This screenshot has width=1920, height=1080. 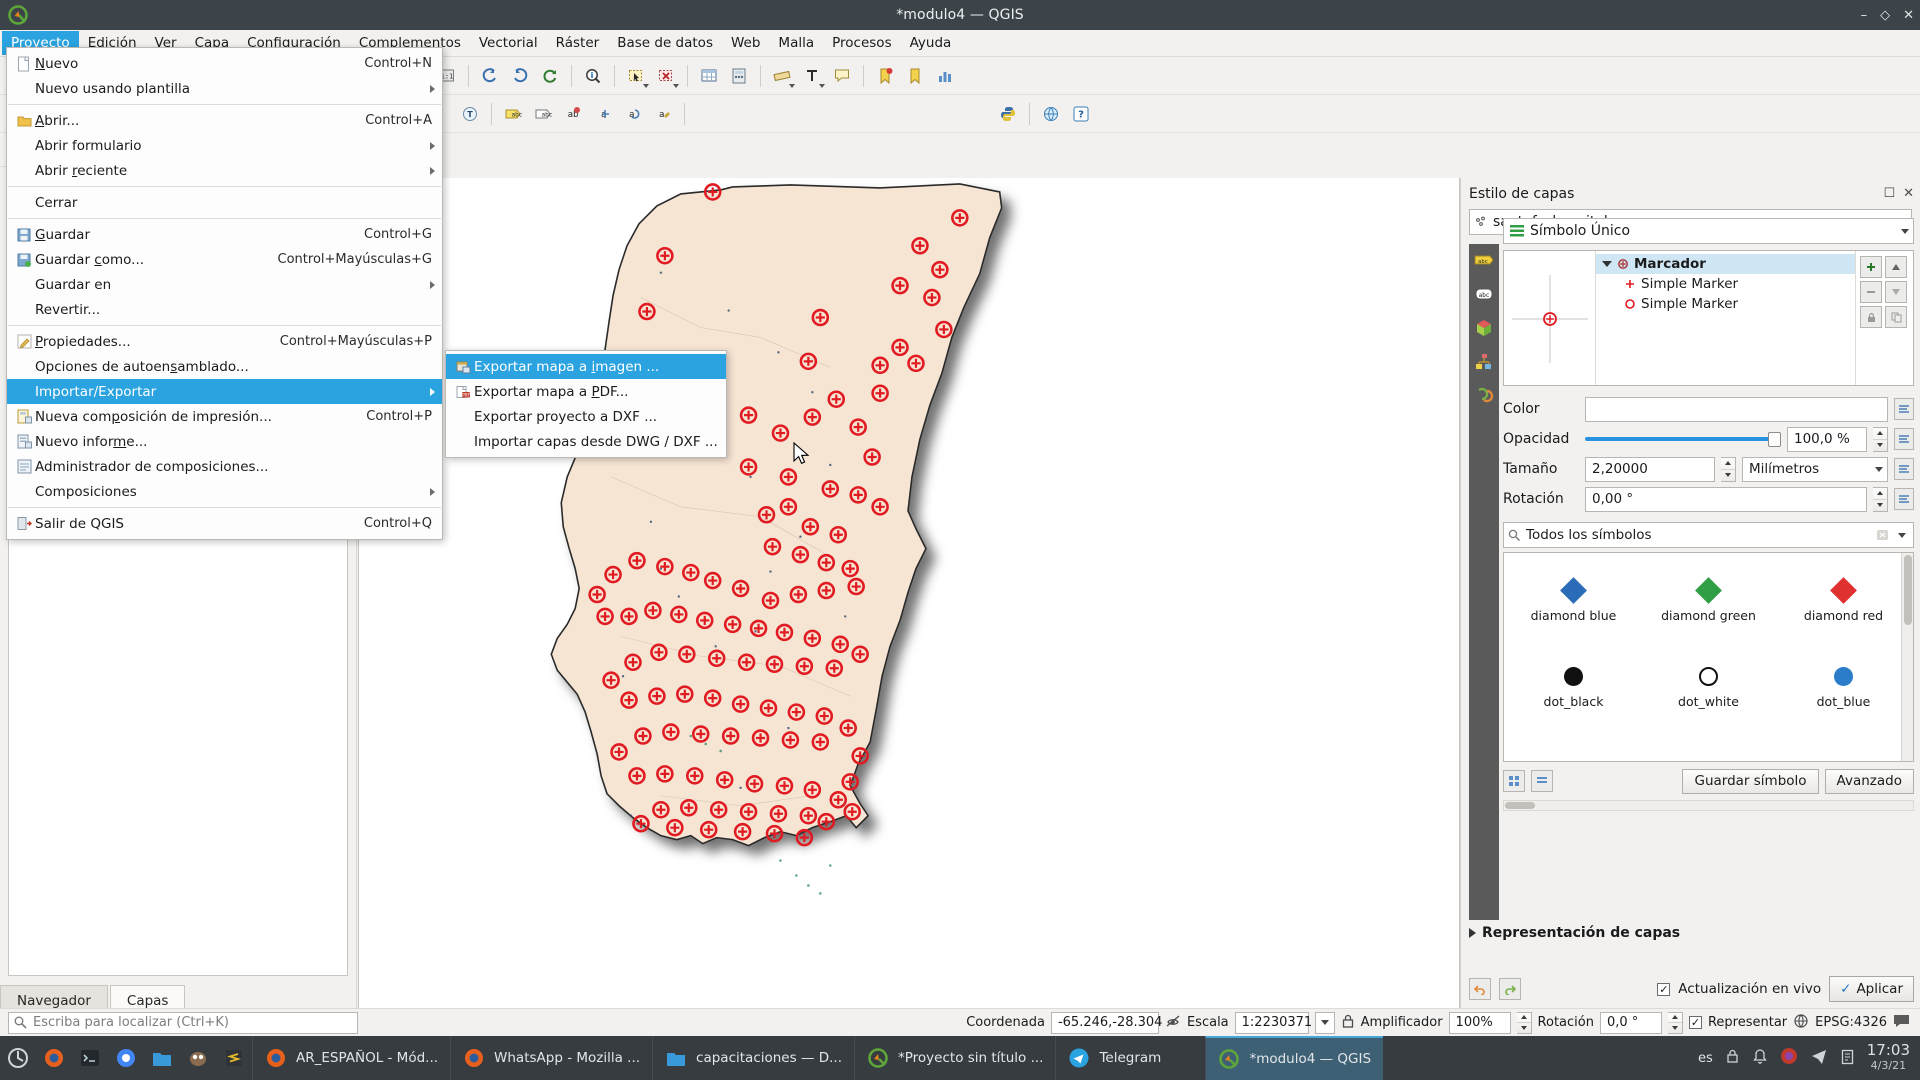 What do you see at coordinates (1514, 781) in the screenshot?
I see `icon-view-button` at bounding box center [1514, 781].